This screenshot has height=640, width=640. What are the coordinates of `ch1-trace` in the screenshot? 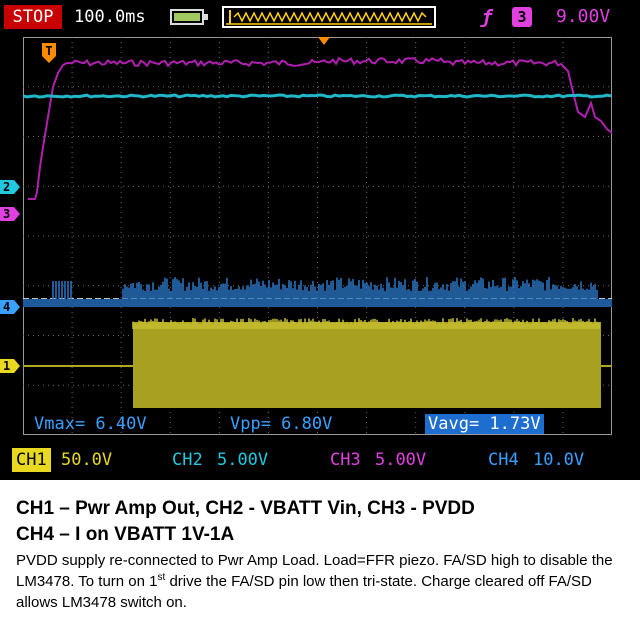 It's located at (317, 363).